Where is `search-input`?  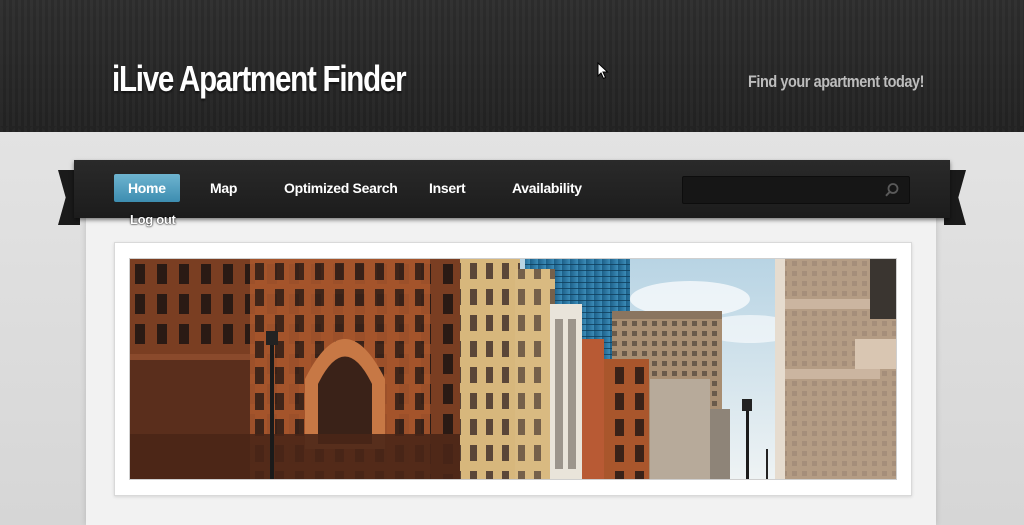
search-input is located at coordinates (785, 191).